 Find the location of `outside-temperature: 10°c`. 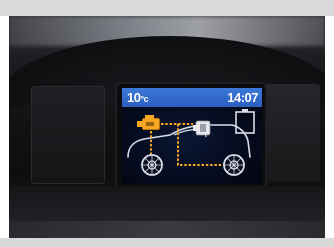

outside-temperature: 10°c is located at coordinates (138, 97).